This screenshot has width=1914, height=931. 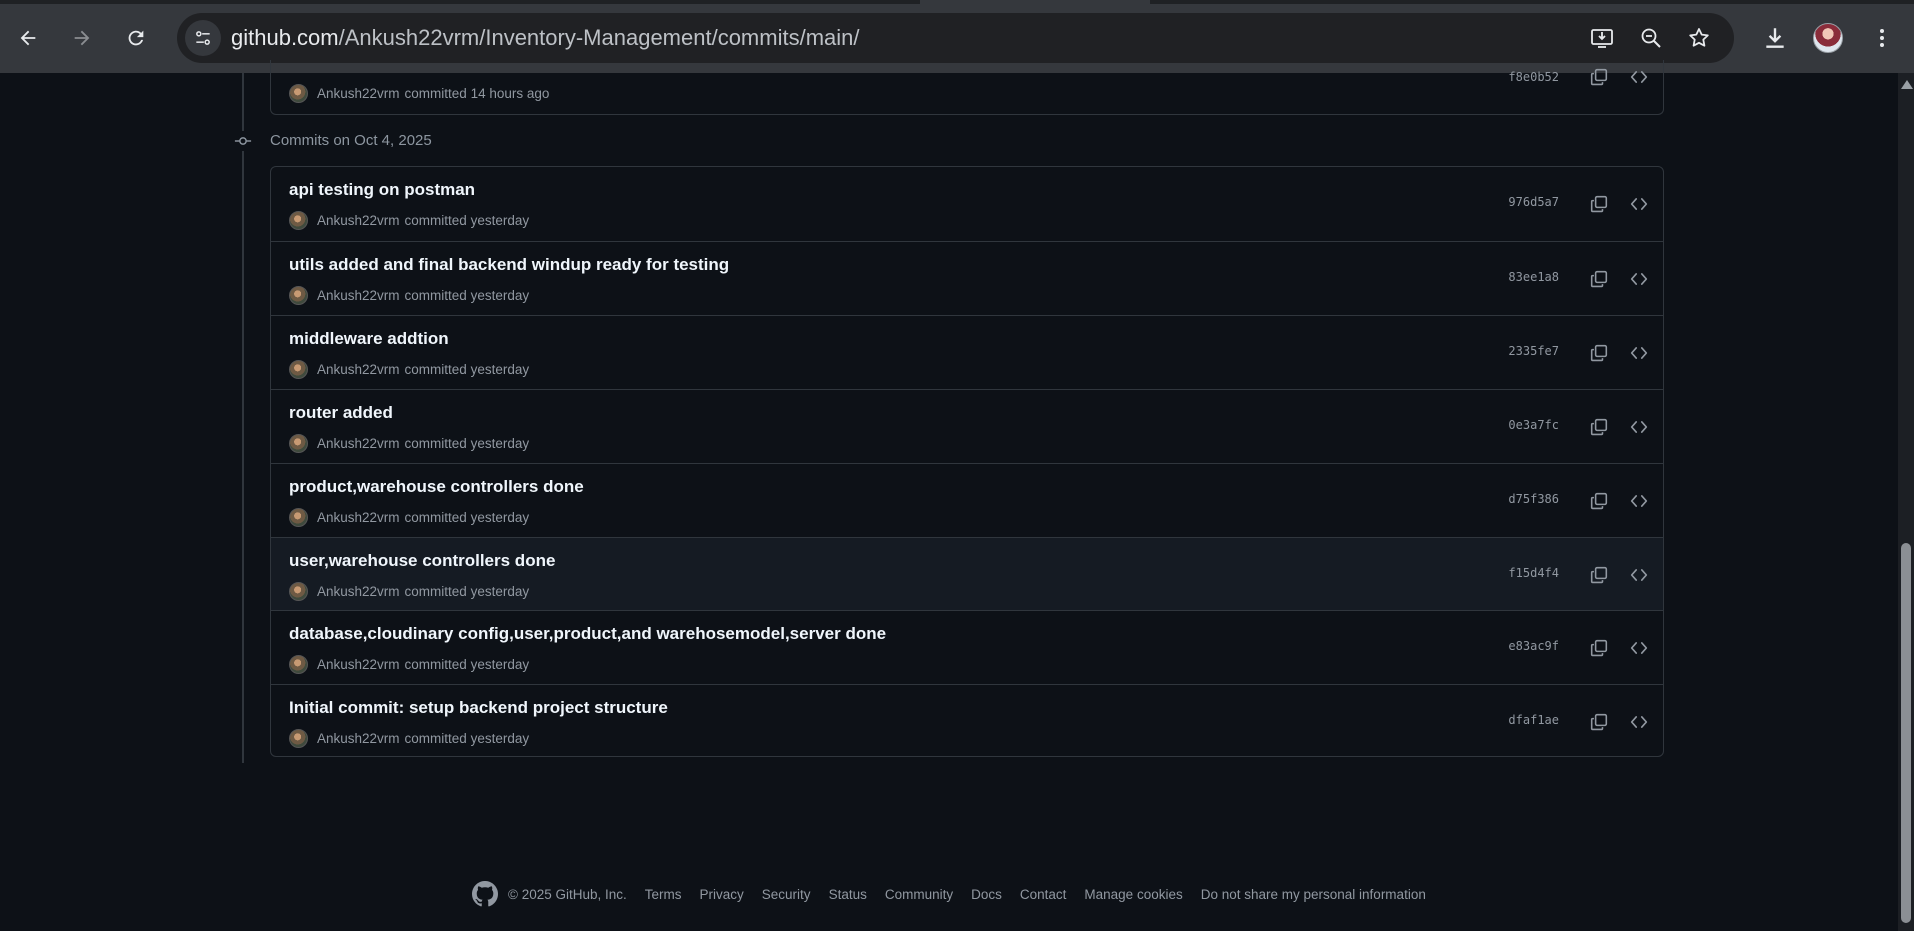 What do you see at coordinates (986, 894) in the screenshot?
I see `footer-link-docs: Docs` at bounding box center [986, 894].